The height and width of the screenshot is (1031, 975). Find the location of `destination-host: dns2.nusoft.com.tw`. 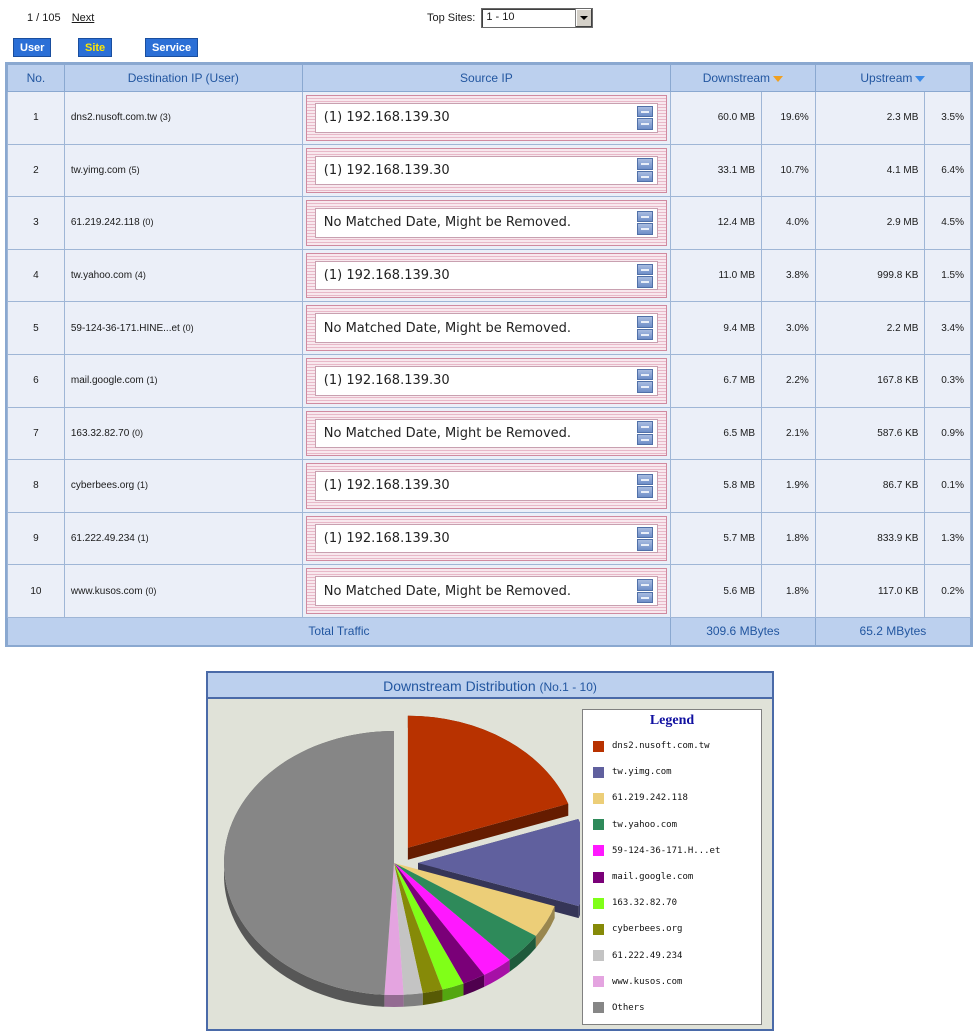

destination-host: dns2.nusoft.com.tw is located at coordinates (114, 117).